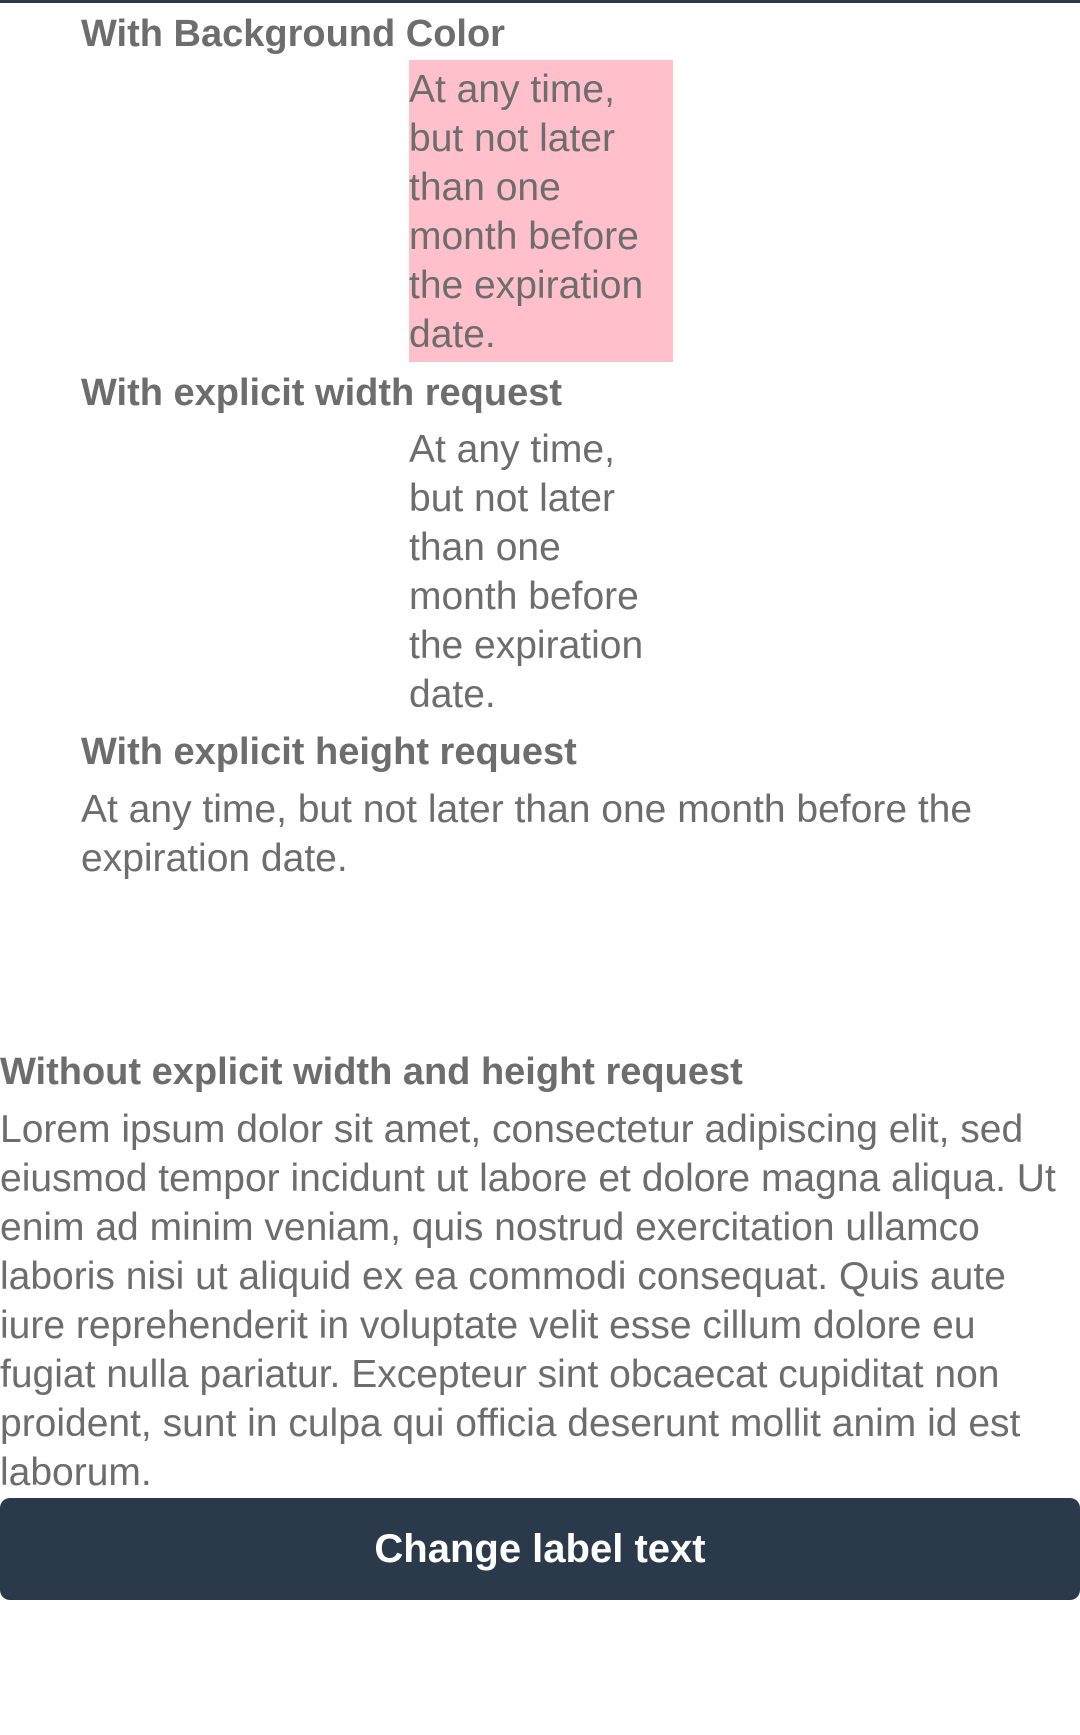 The height and width of the screenshot is (1735, 1080). I want to click on heading-background-color: With Background Color, so click(293, 34).